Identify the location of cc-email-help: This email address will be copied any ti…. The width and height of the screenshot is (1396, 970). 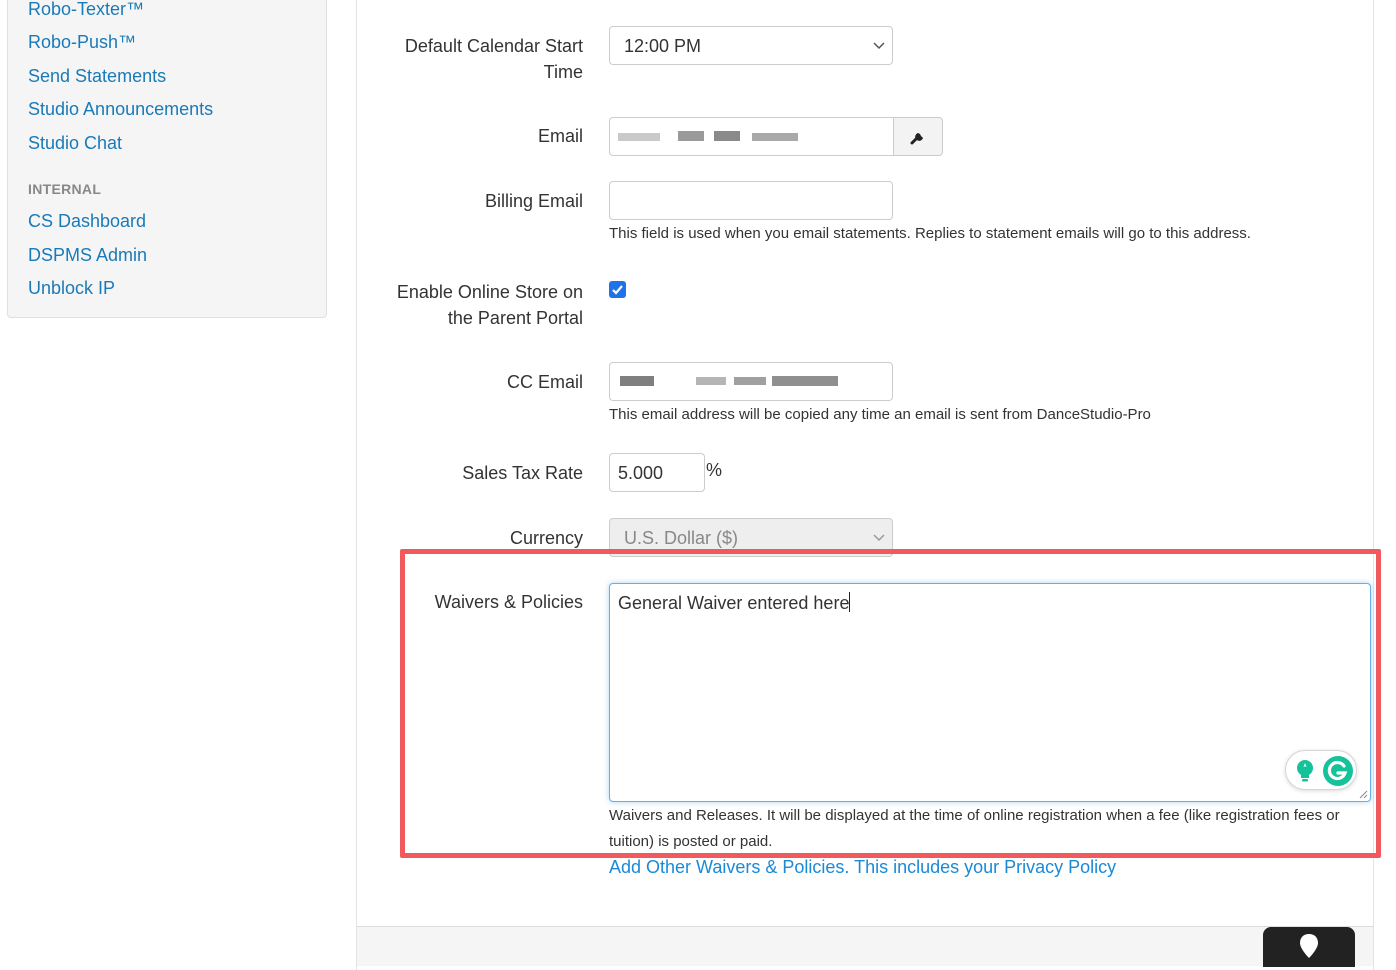
(880, 414).